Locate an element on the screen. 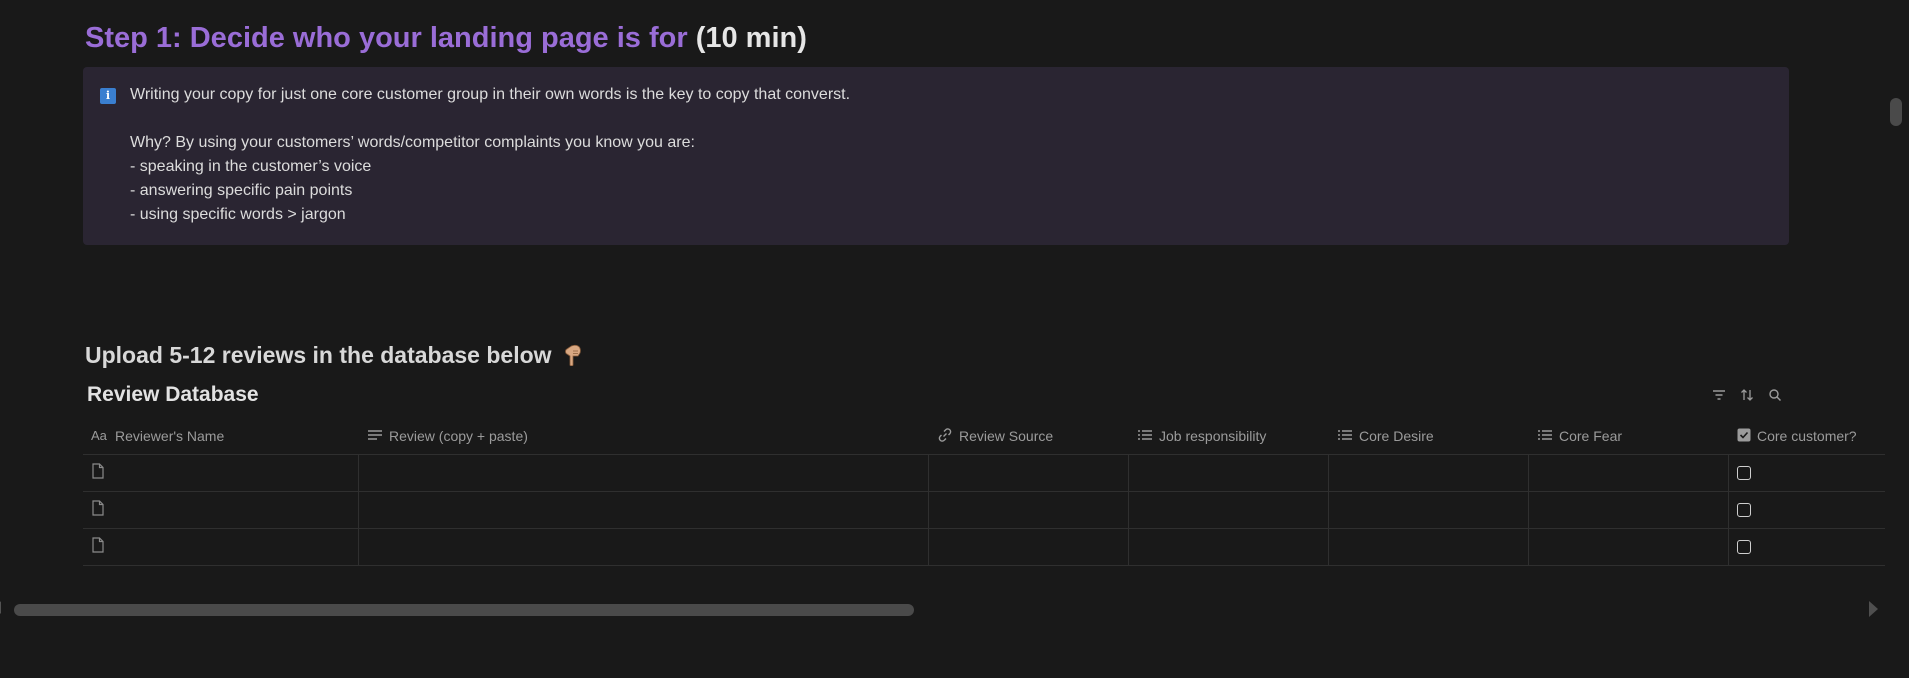  callout-line is located at coordinates (490, 119).